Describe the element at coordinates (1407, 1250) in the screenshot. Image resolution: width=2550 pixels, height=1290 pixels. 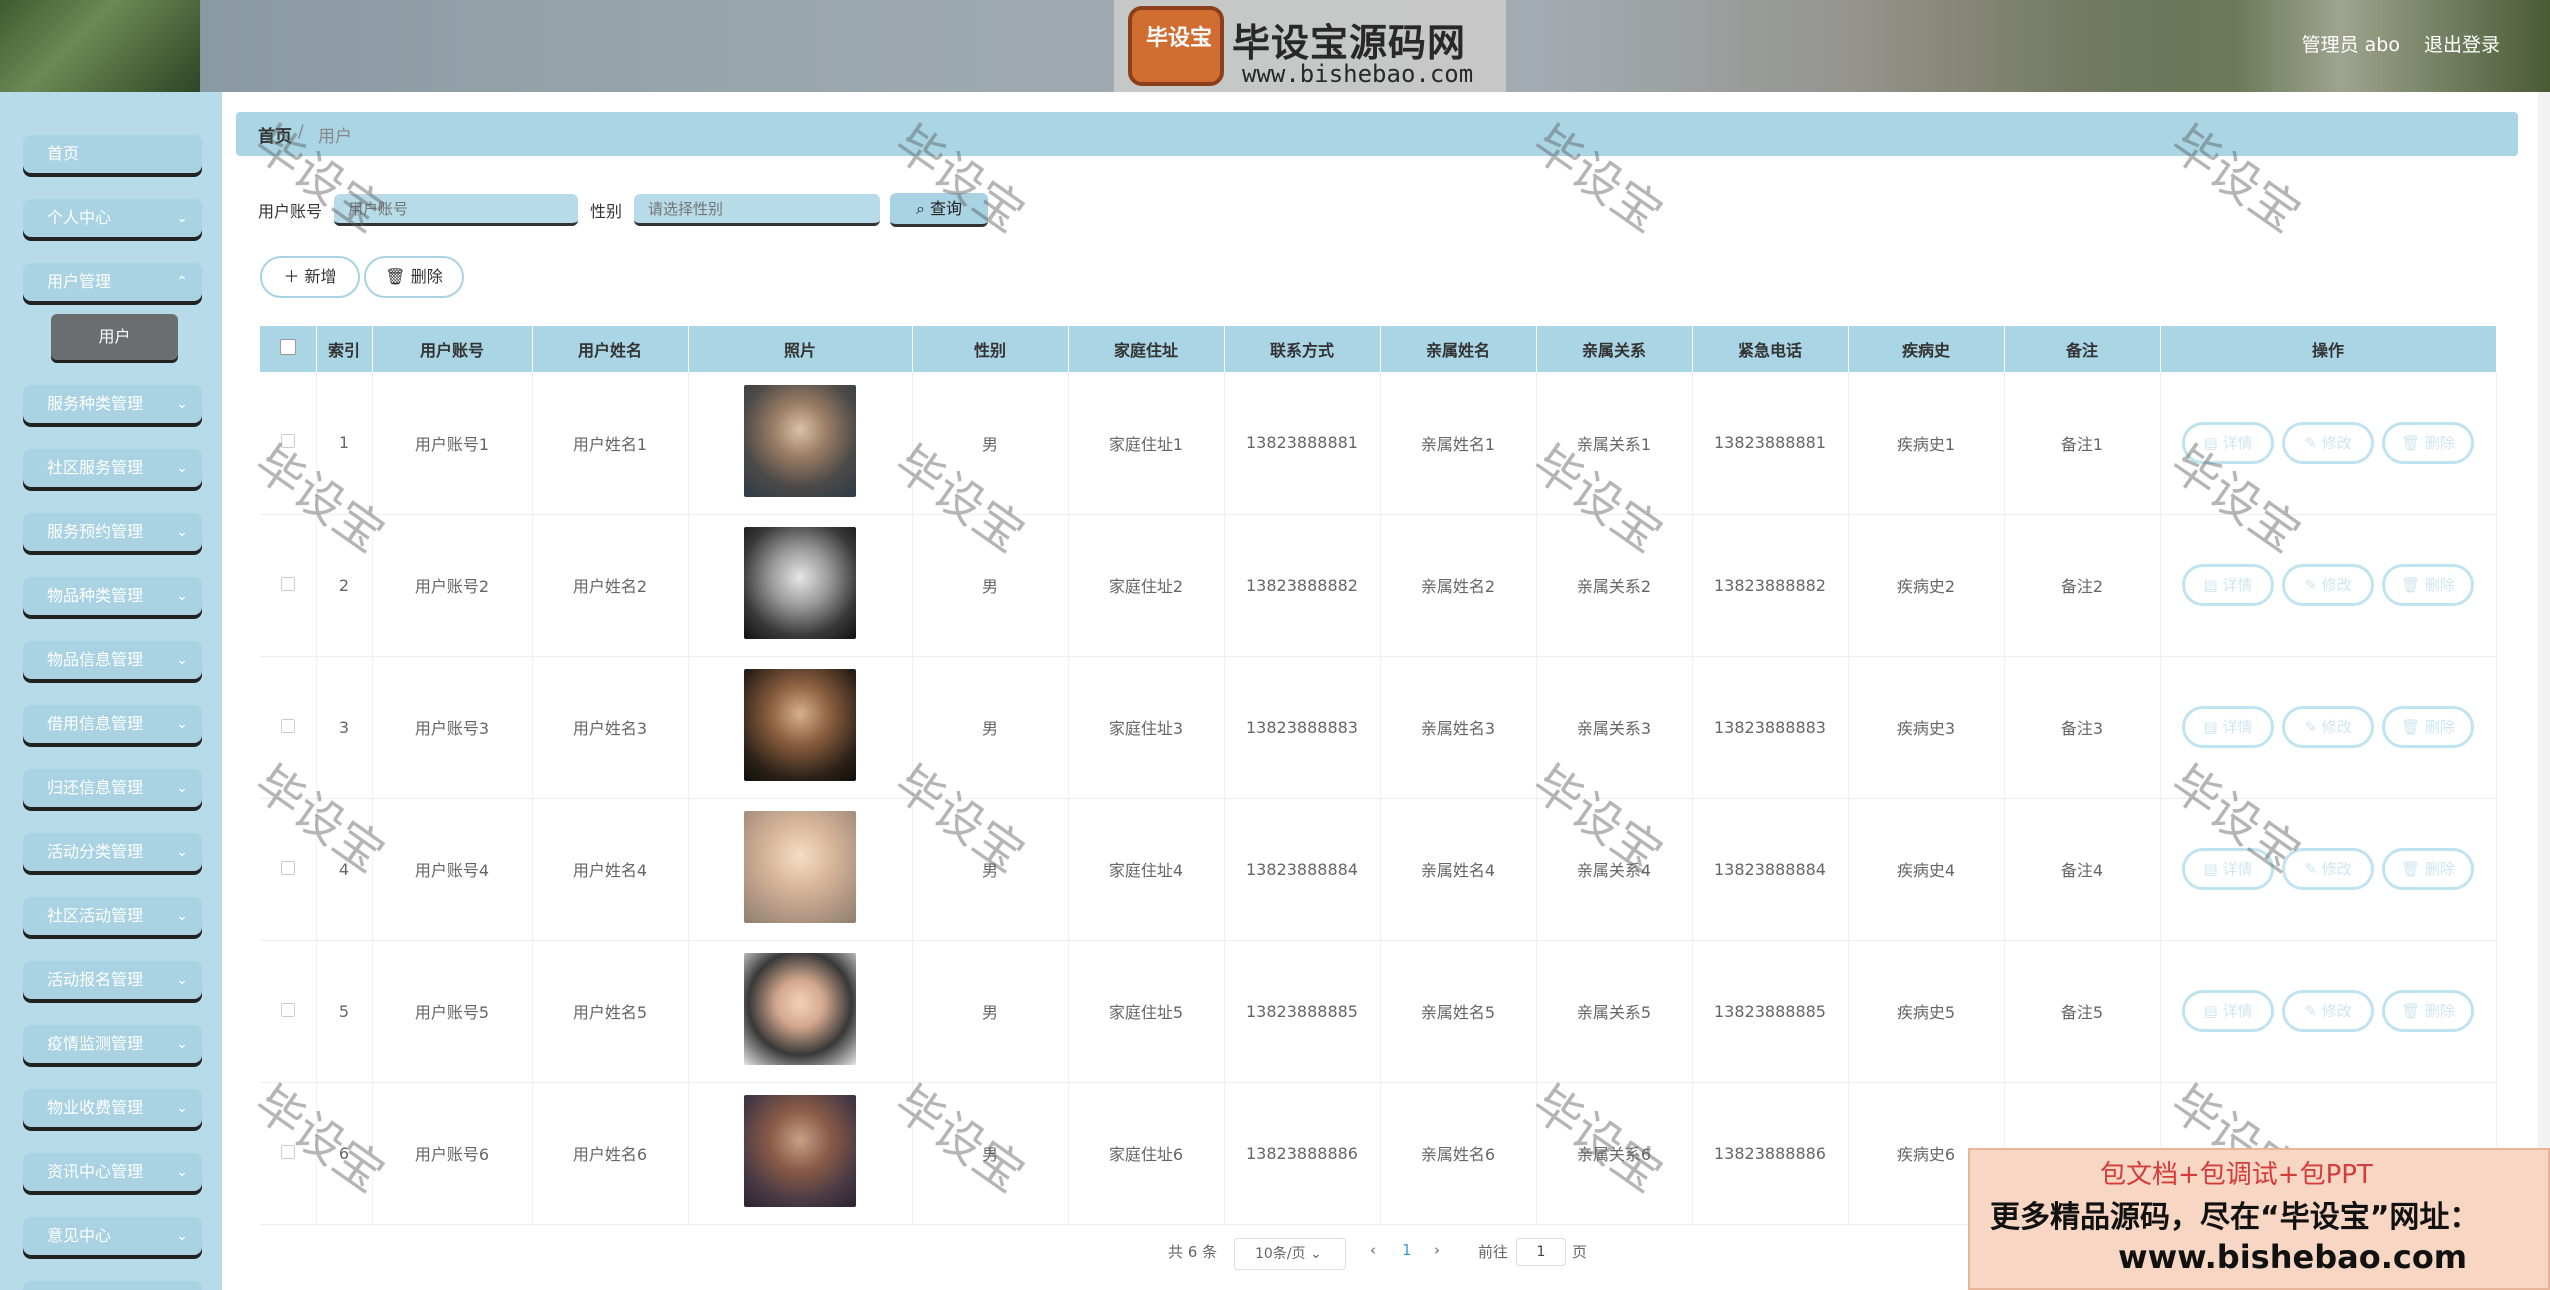
I see `page-number-current: 1` at that location.